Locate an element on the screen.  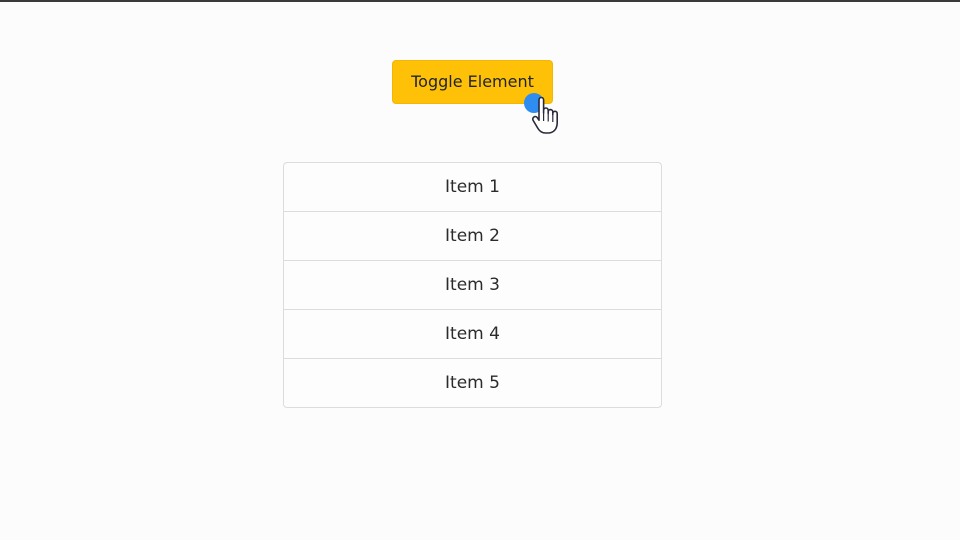
top-border is located at coordinates (480, 1).